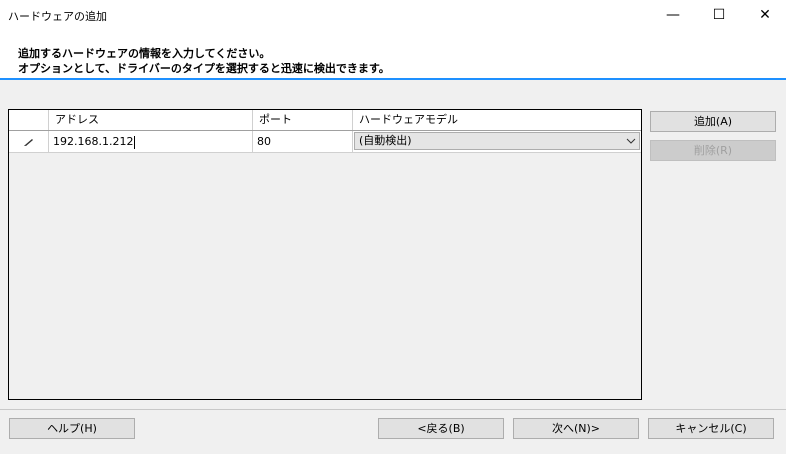  Describe the element at coordinates (135, 142) in the screenshot. I see `text-caret` at that location.